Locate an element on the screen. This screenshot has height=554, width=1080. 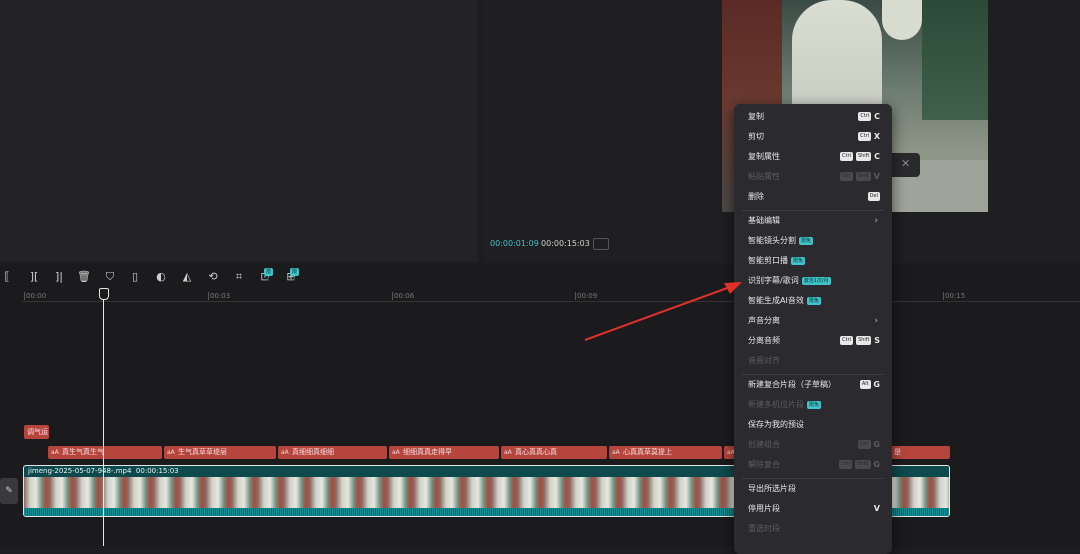
menu-item-create-group: 创建组合 Ctrl G is located at coordinates (814, 444).